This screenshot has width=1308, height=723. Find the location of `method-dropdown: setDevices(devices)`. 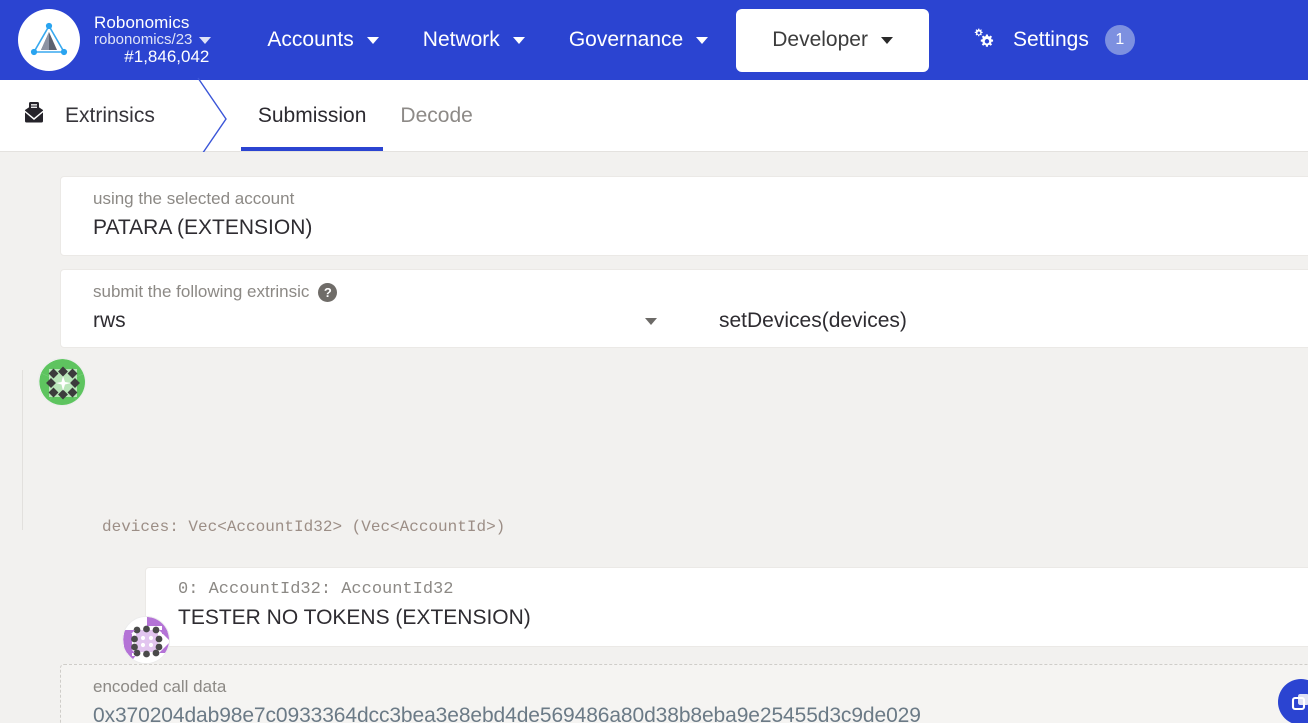

method-dropdown: setDevices(devices) is located at coordinates (794, 325).